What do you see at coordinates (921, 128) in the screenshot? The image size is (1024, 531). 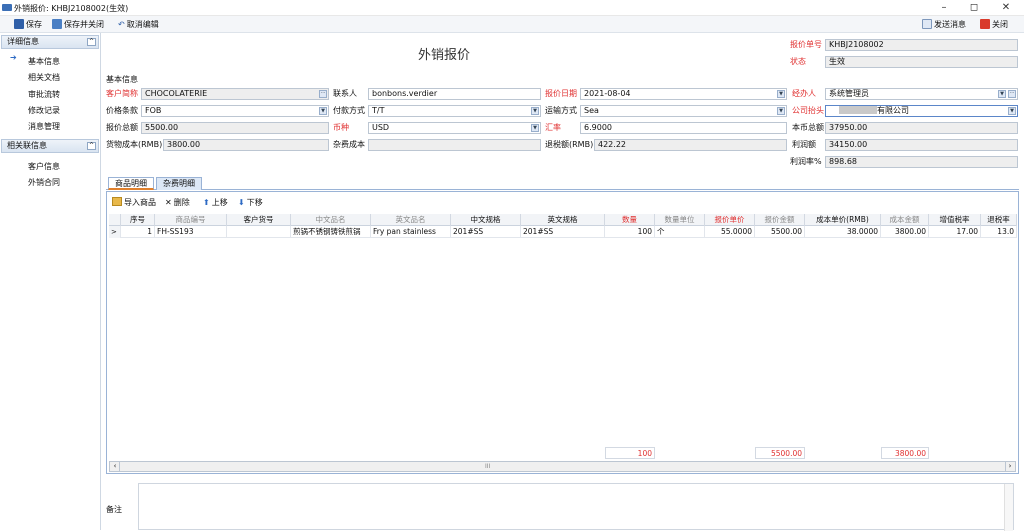 I see `local-total-field: 37950.00` at bounding box center [921, 128].